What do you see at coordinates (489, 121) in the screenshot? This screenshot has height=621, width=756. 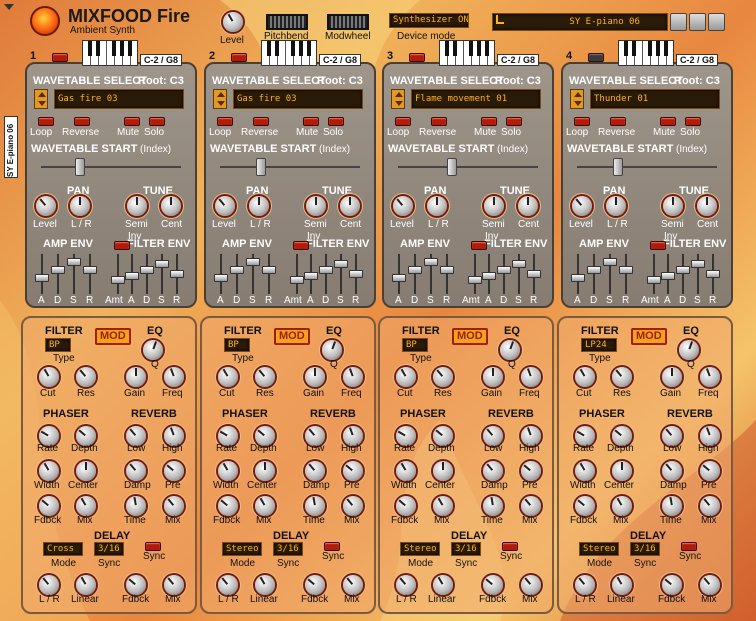 I see `slot-3-mute-led` at bounding box center [489, 121].